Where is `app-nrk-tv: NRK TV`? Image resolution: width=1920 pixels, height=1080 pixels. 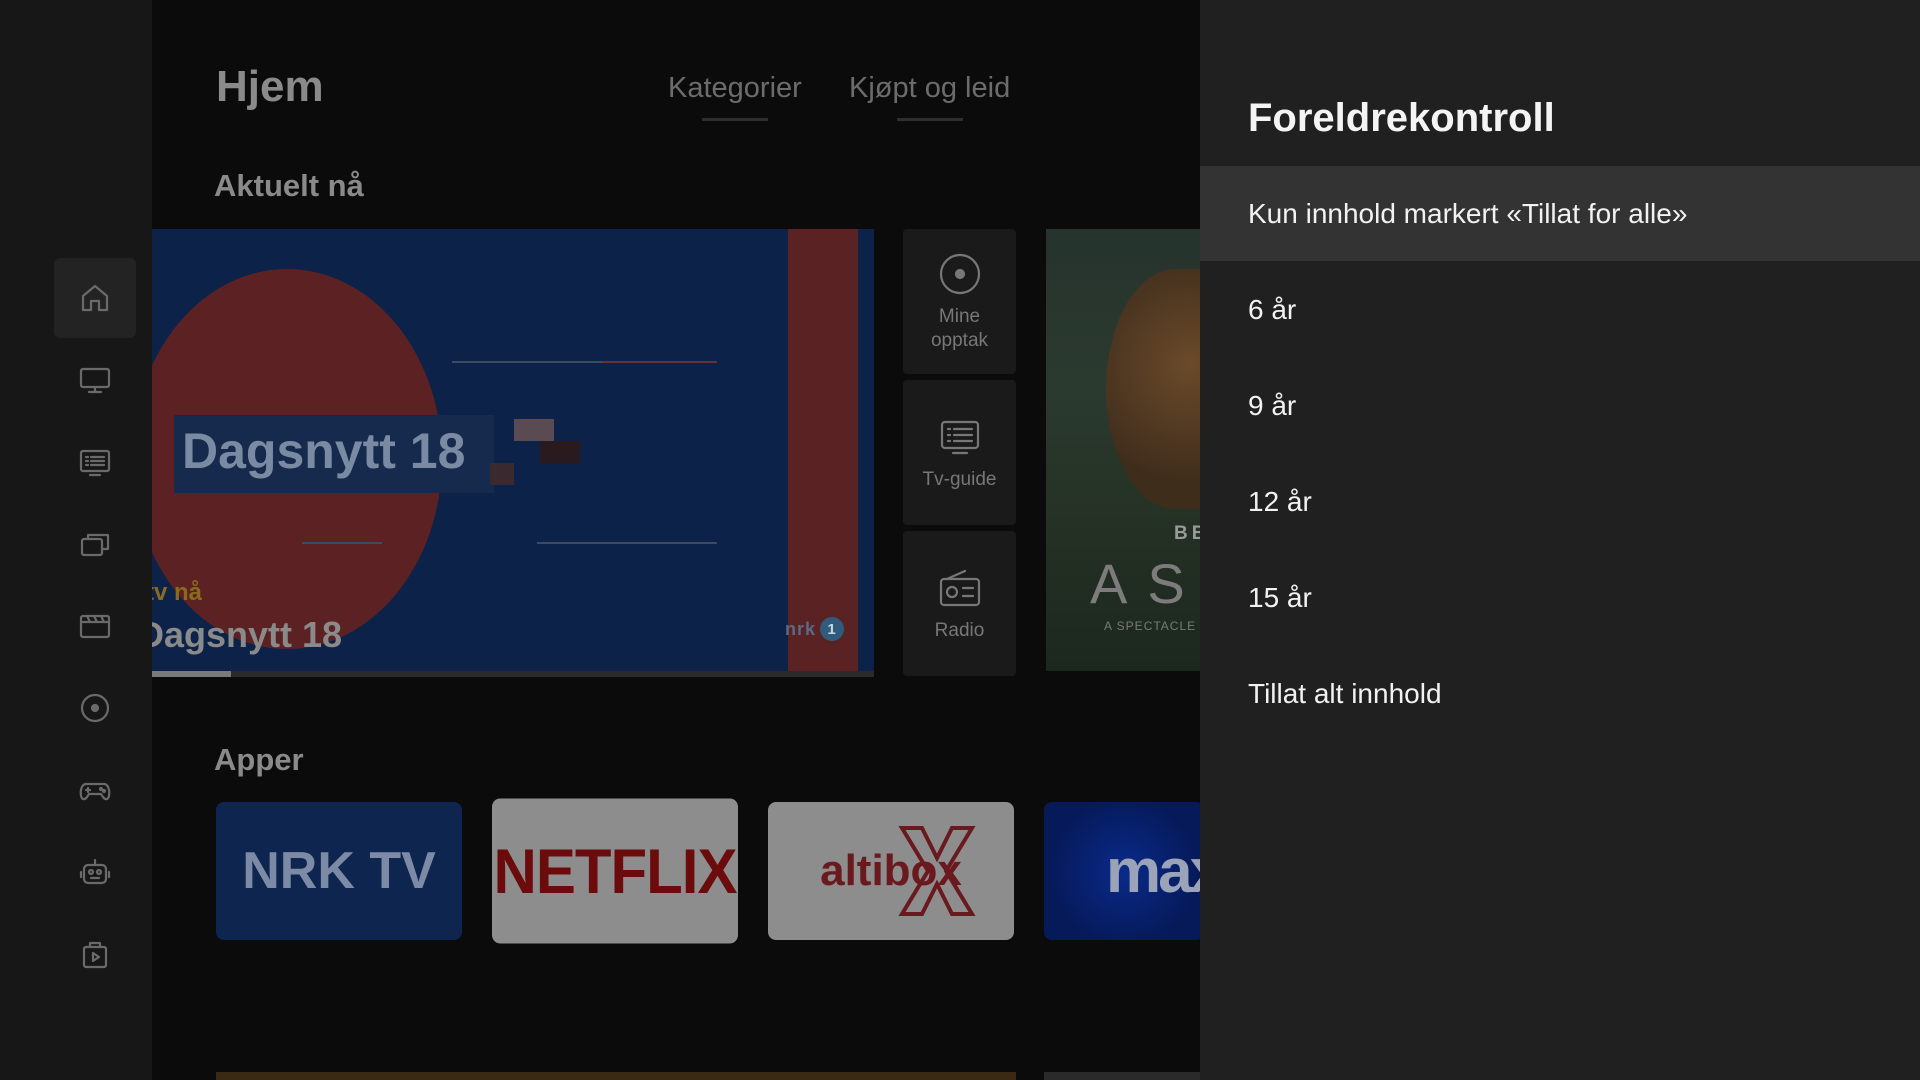 app-nrk-tv: NRK TV is located at coordinates (339, 871).